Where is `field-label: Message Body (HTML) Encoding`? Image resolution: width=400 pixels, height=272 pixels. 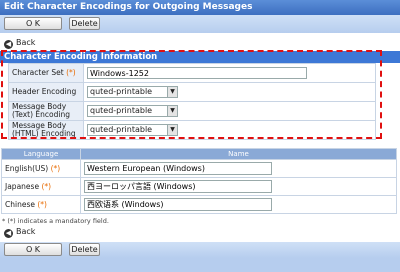
field-label: Message Body (HTML) Encoding is located at coordinates (46, 130).